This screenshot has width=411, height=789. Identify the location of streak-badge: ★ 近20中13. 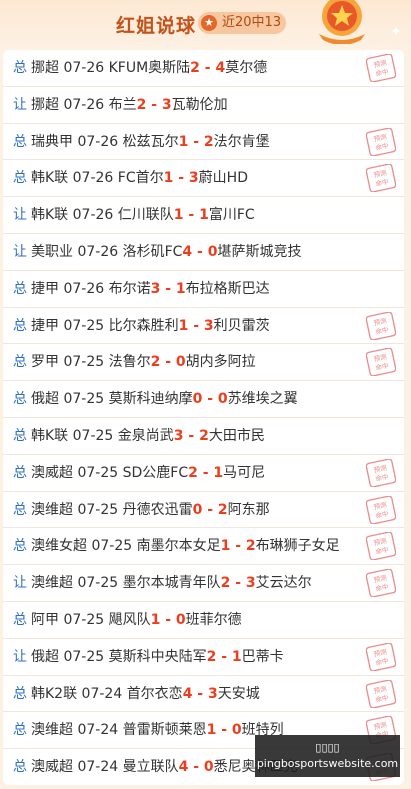
(242, 23).